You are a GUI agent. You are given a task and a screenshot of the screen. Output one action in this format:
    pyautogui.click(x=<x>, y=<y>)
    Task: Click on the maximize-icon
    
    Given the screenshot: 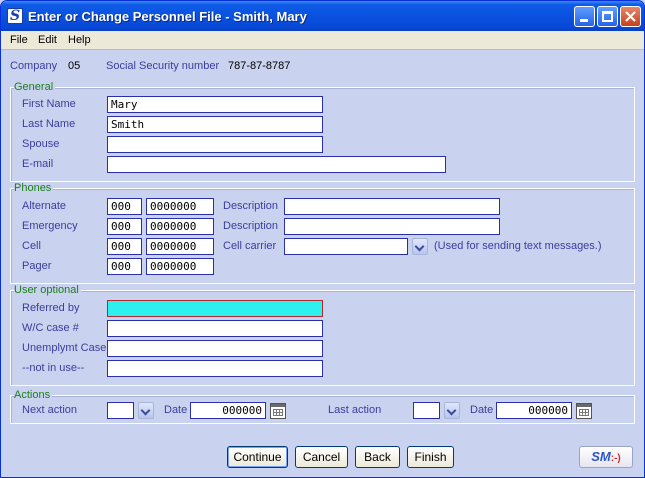 What is the action you would take?
    pyautogui.click(x=607, y=16)
    